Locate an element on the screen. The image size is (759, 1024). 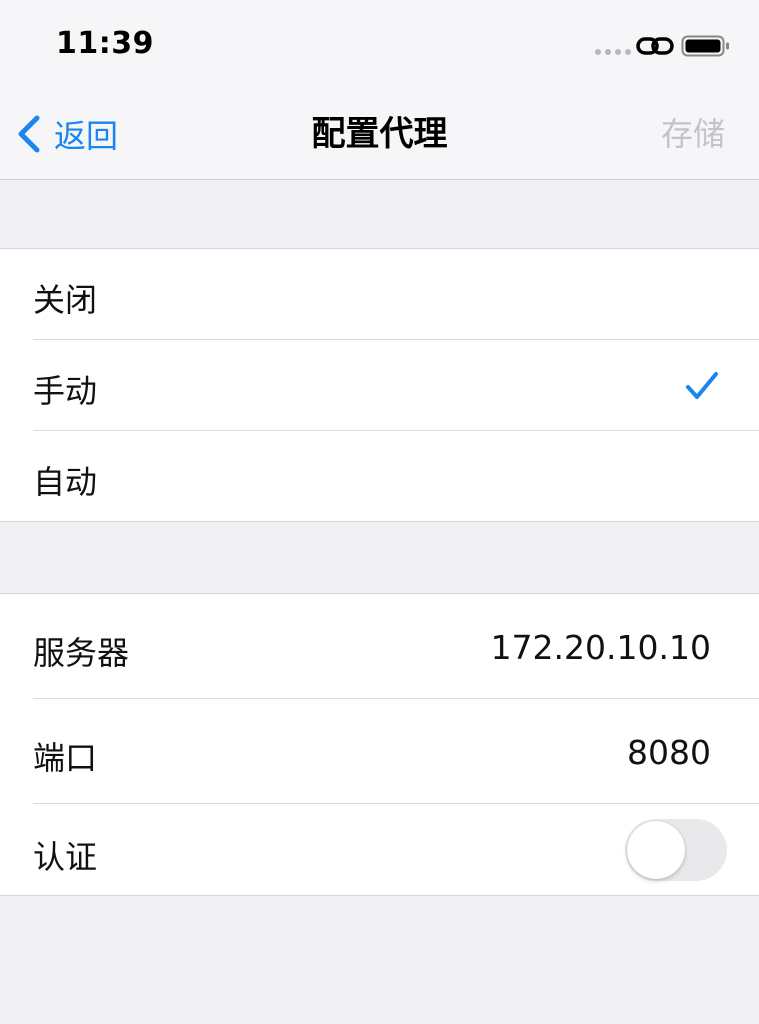
mode-option-label: 关闭 is located at coordinates (65, 300).